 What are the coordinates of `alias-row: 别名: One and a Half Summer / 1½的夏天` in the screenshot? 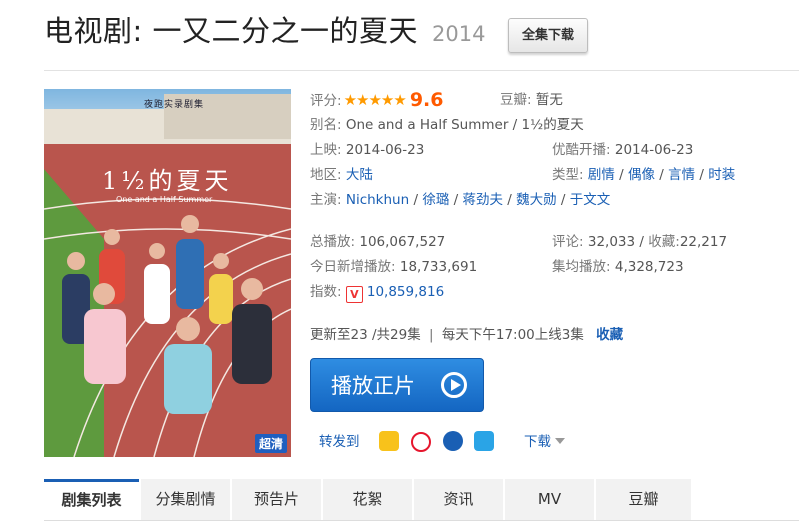 It's located at (447, 125).